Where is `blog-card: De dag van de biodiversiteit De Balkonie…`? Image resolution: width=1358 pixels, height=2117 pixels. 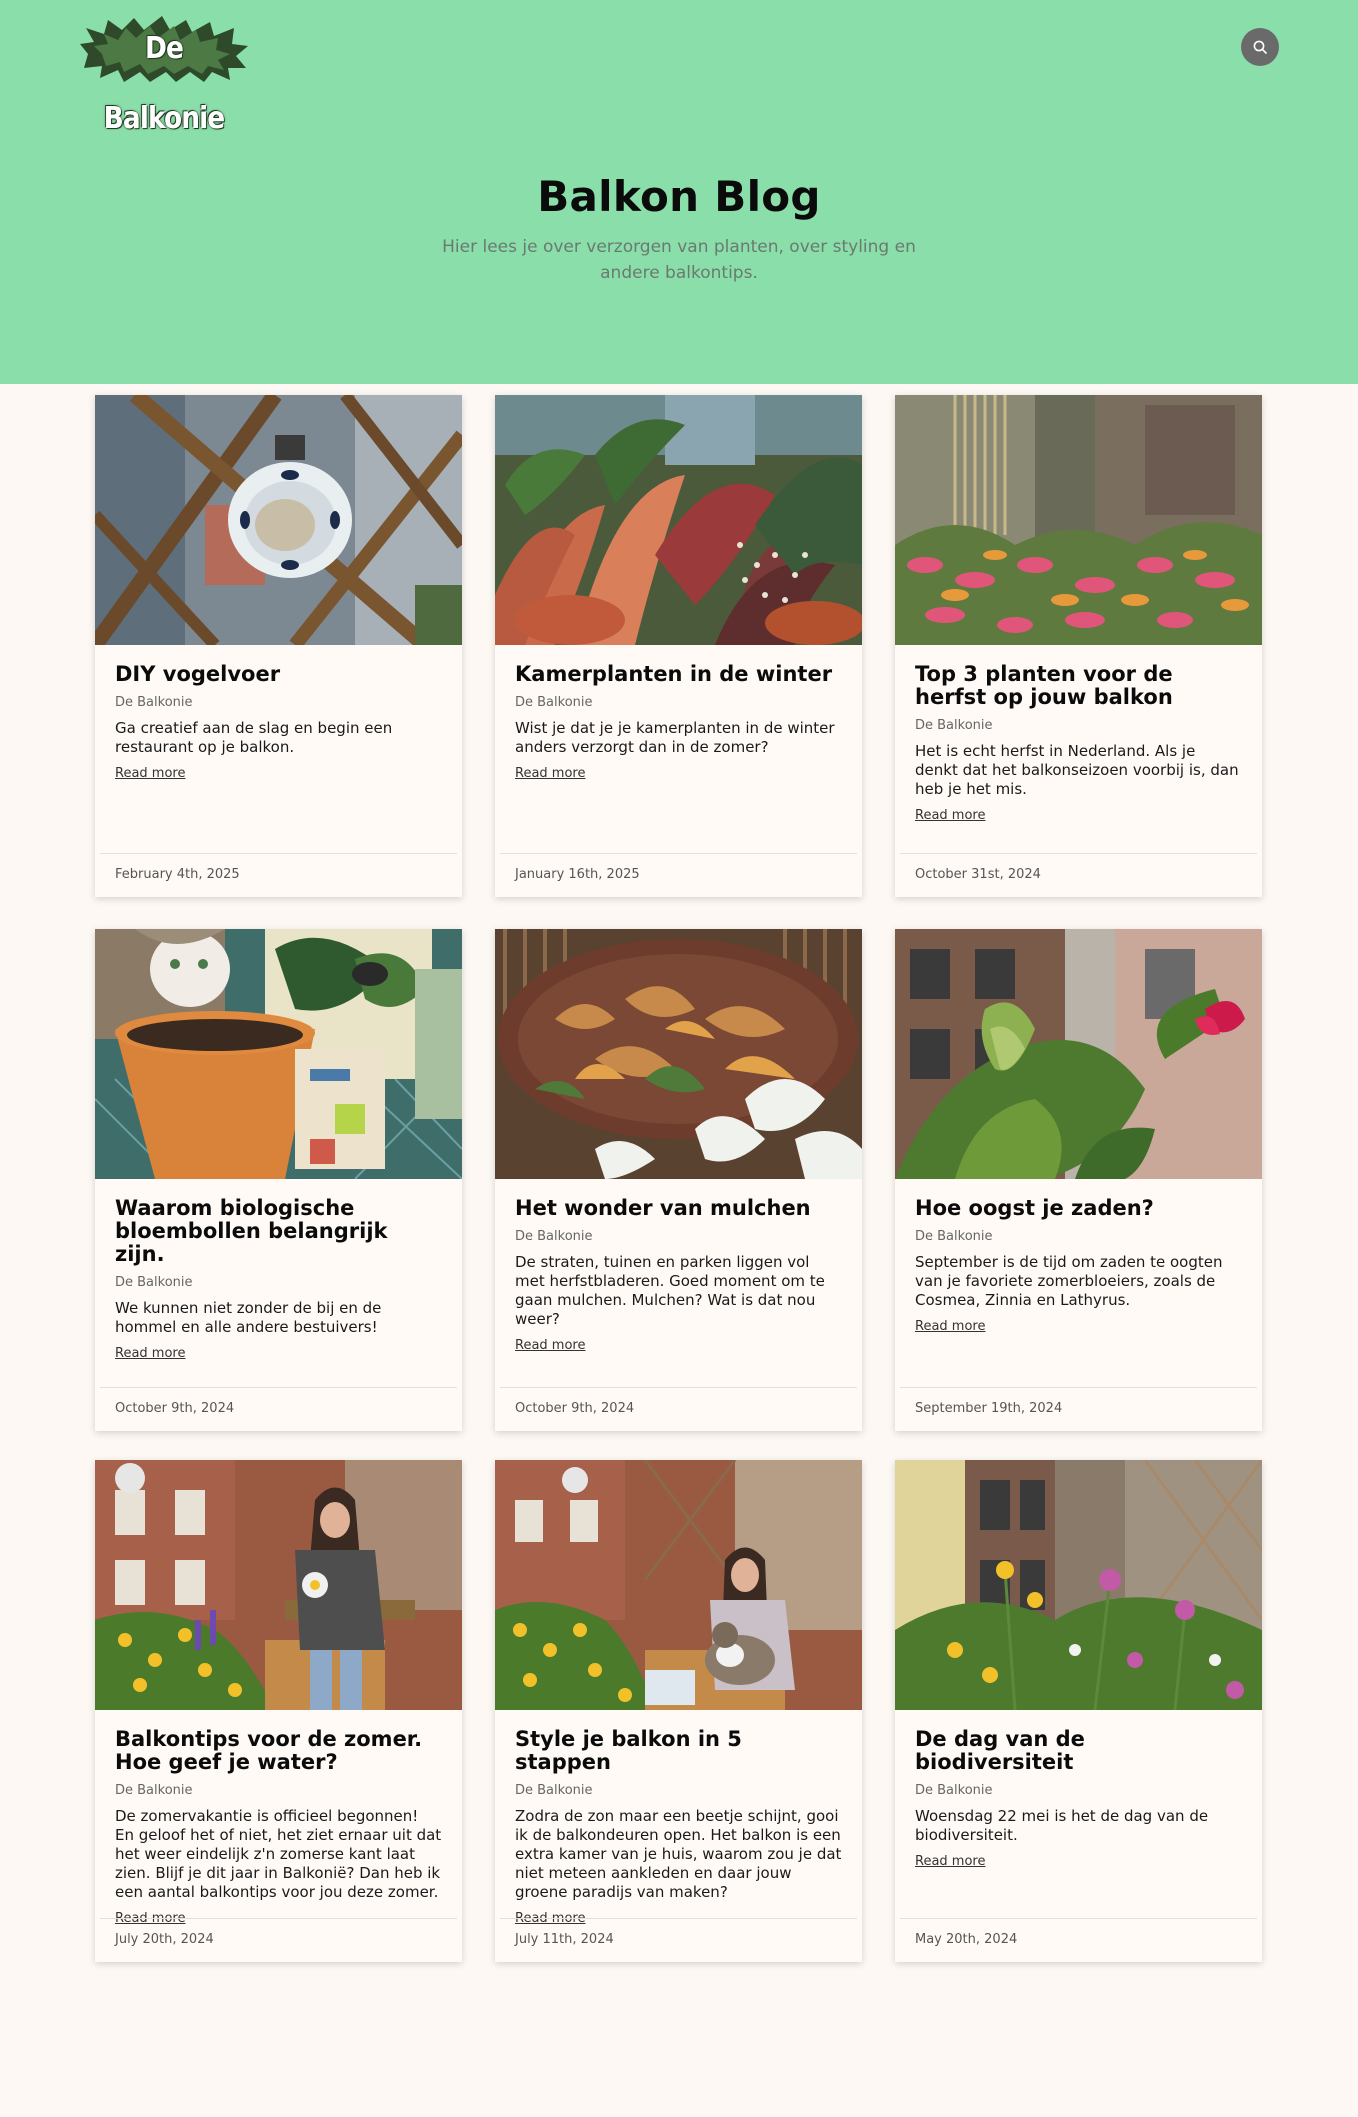
blog-card: De dag van de biodiversiteit De Balkonie… is located at coordinates (1078, 1711).